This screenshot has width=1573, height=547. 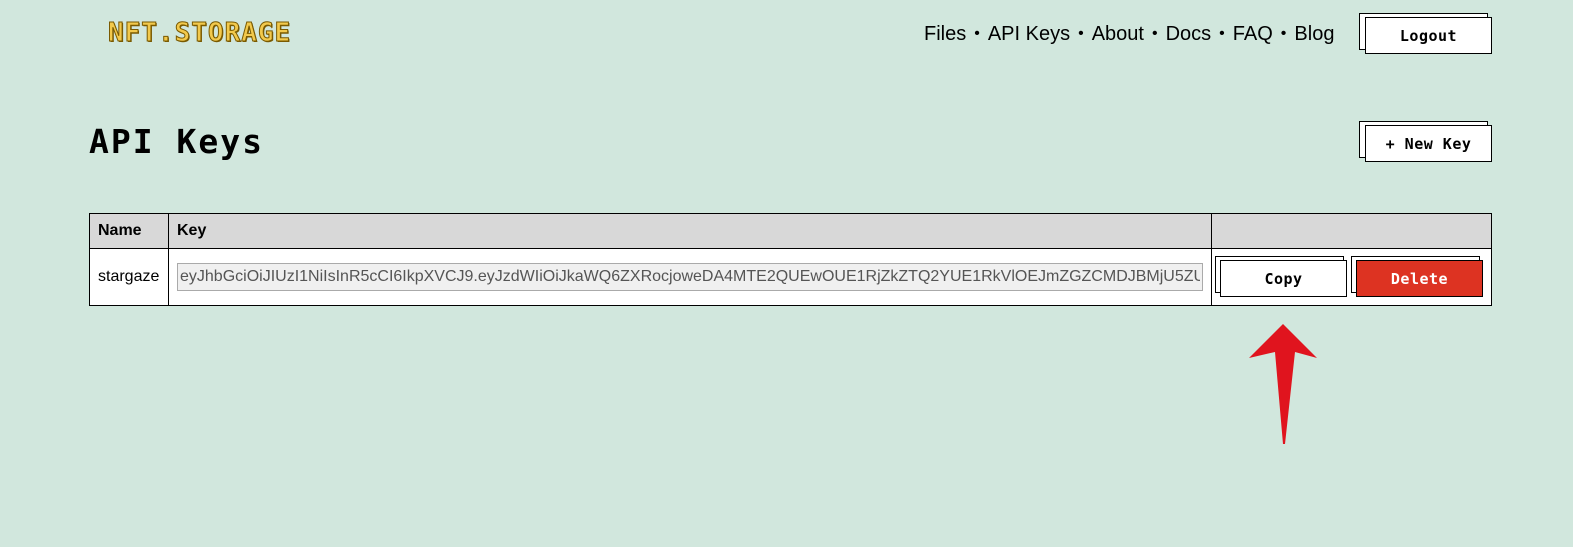 What do you see at coordinates (1253, 34) in the screenshot?
I see `nav-faq: FAQ` at bounding box center [1253, 34].